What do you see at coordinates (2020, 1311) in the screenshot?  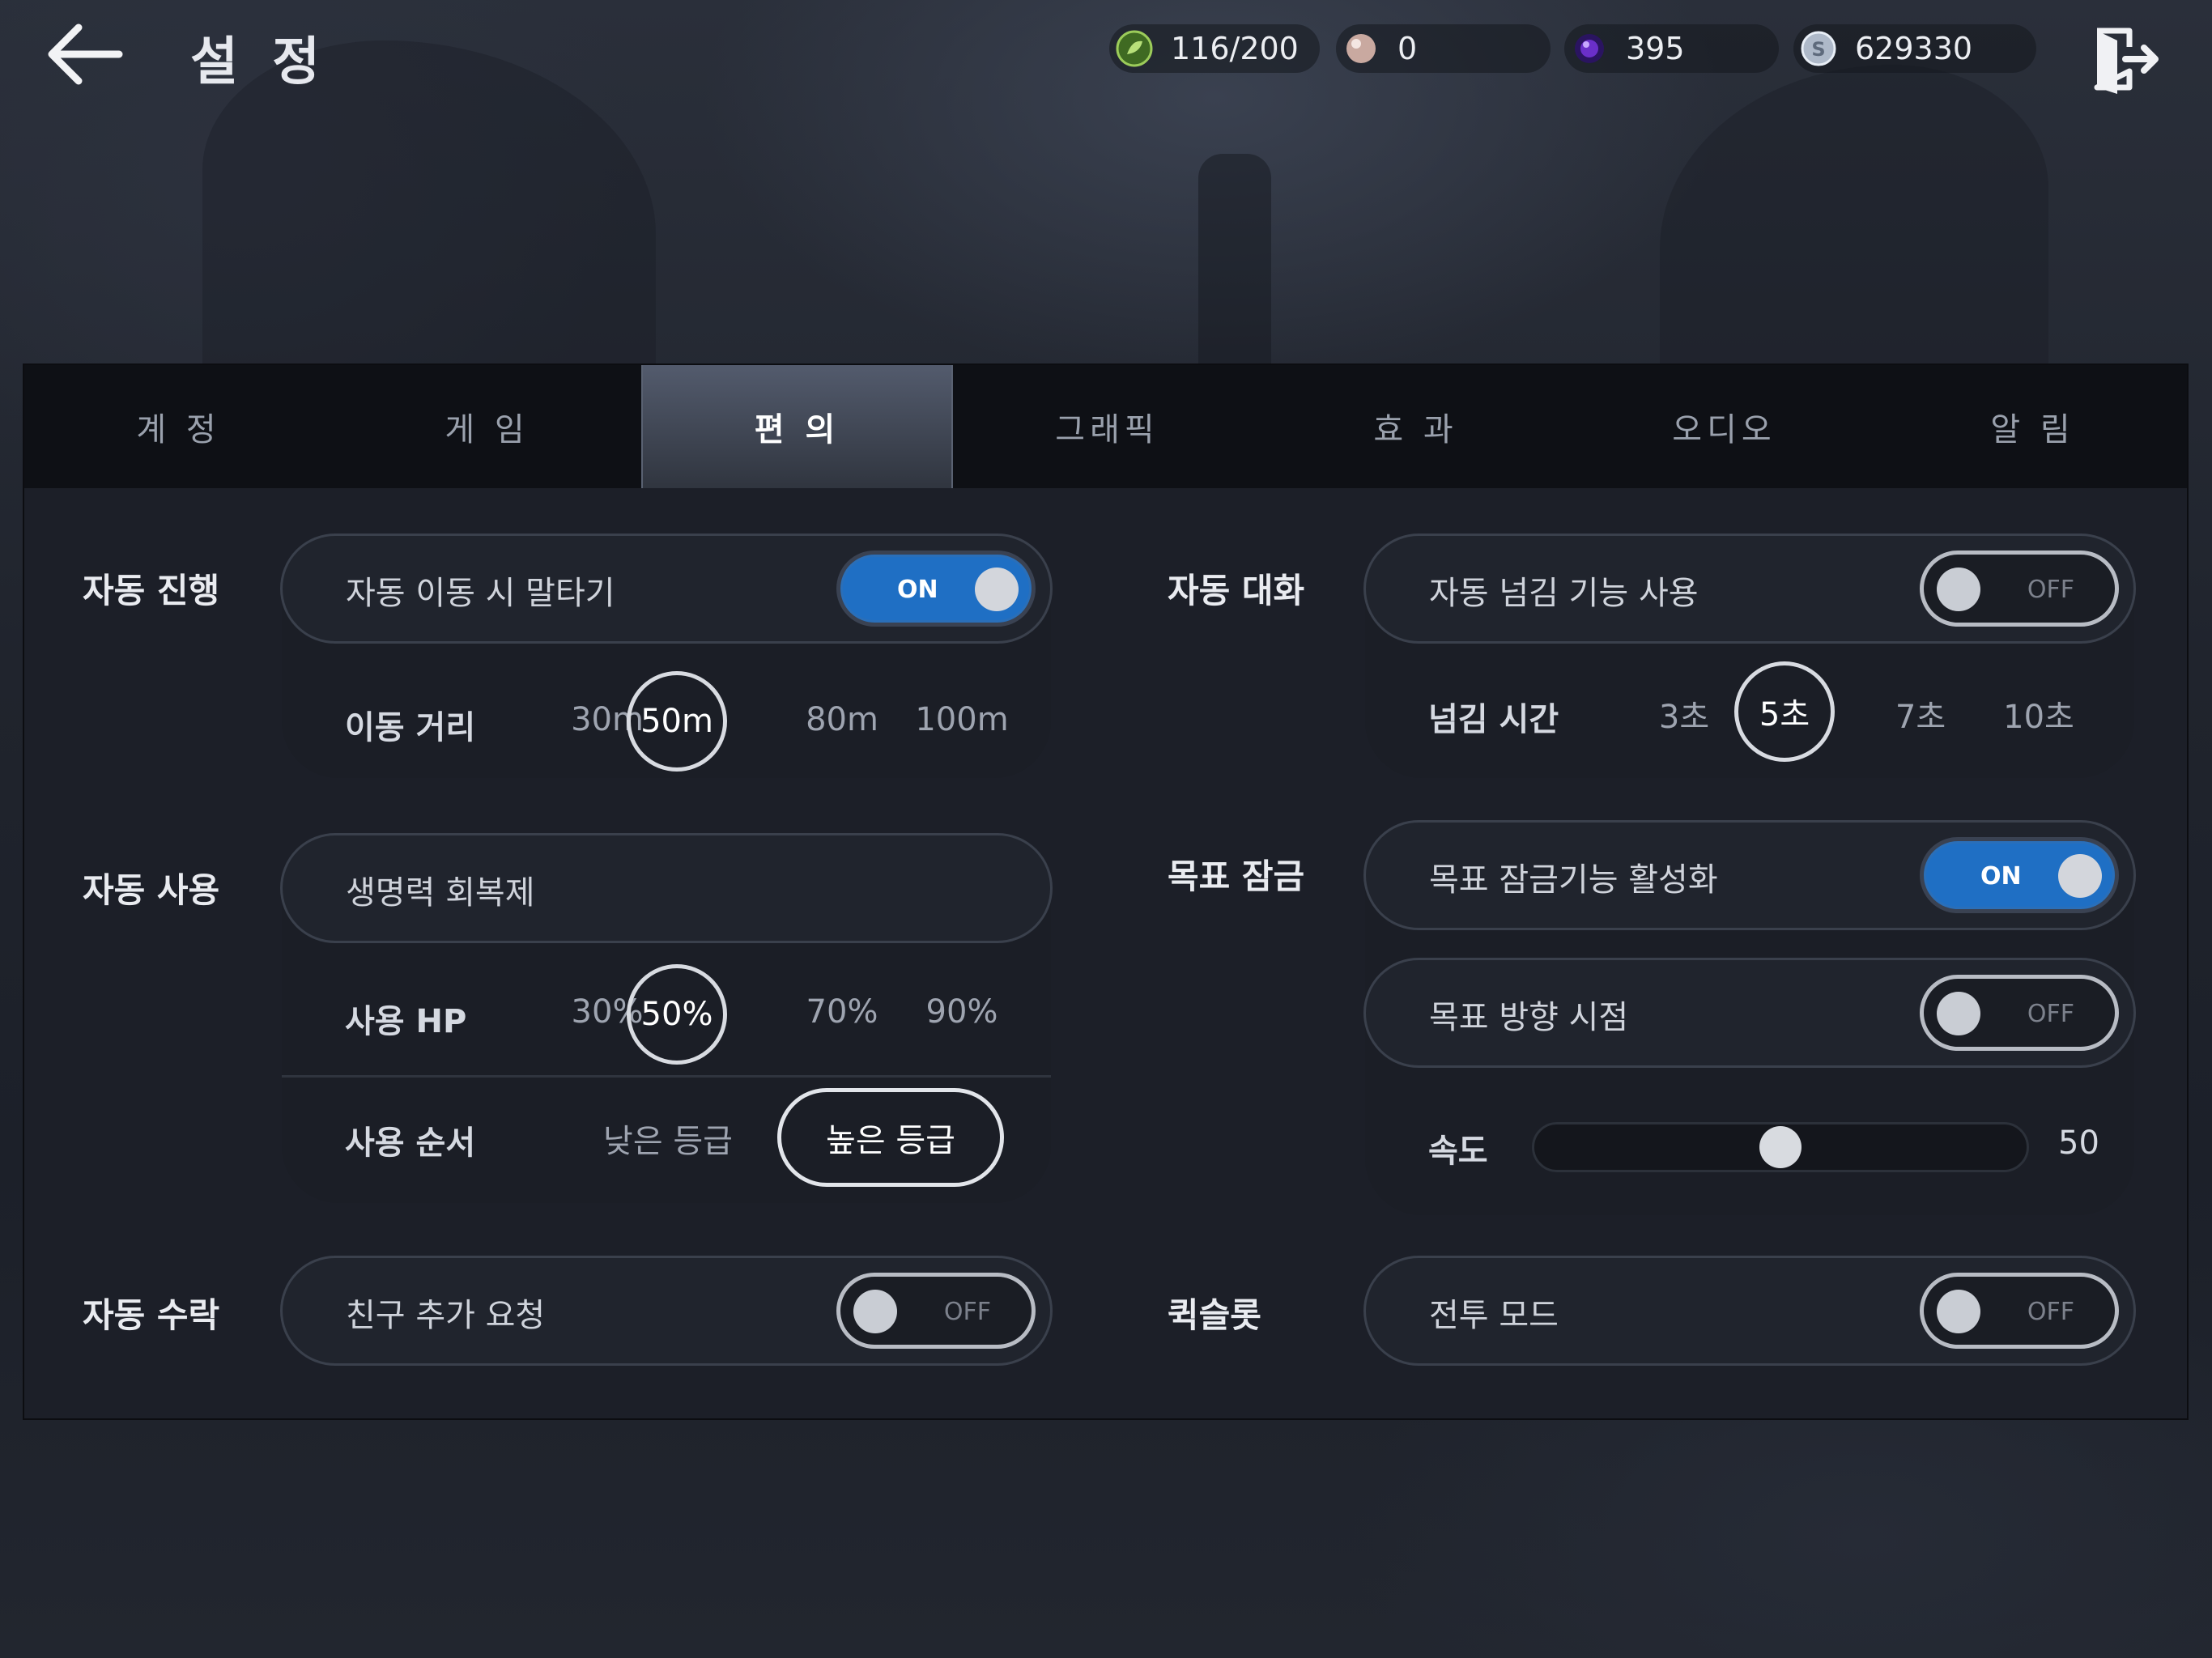 I see `battle-mode-toggle: OFF` at bounding box center [2020, 1311].